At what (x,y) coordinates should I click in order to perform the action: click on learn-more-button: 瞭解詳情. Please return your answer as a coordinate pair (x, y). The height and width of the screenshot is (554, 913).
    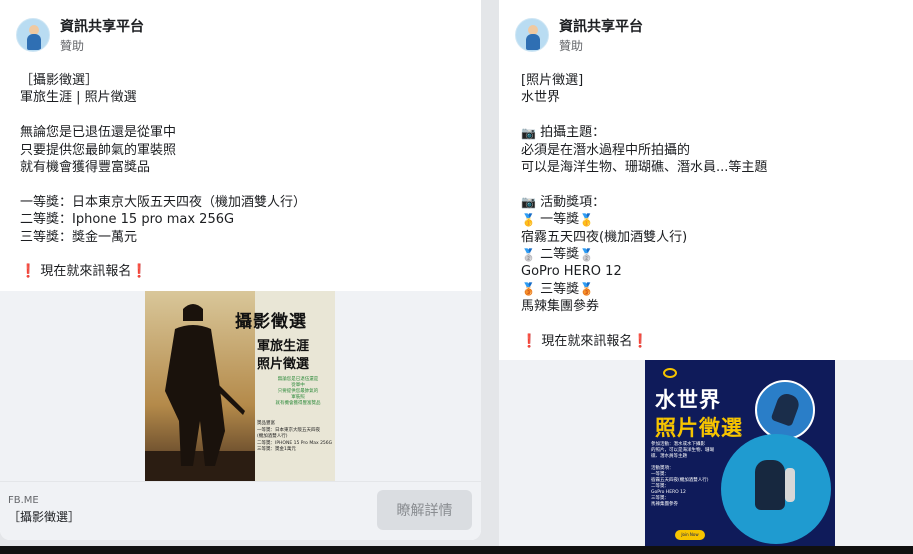
    Looking at the image, I should click on (424, 510).